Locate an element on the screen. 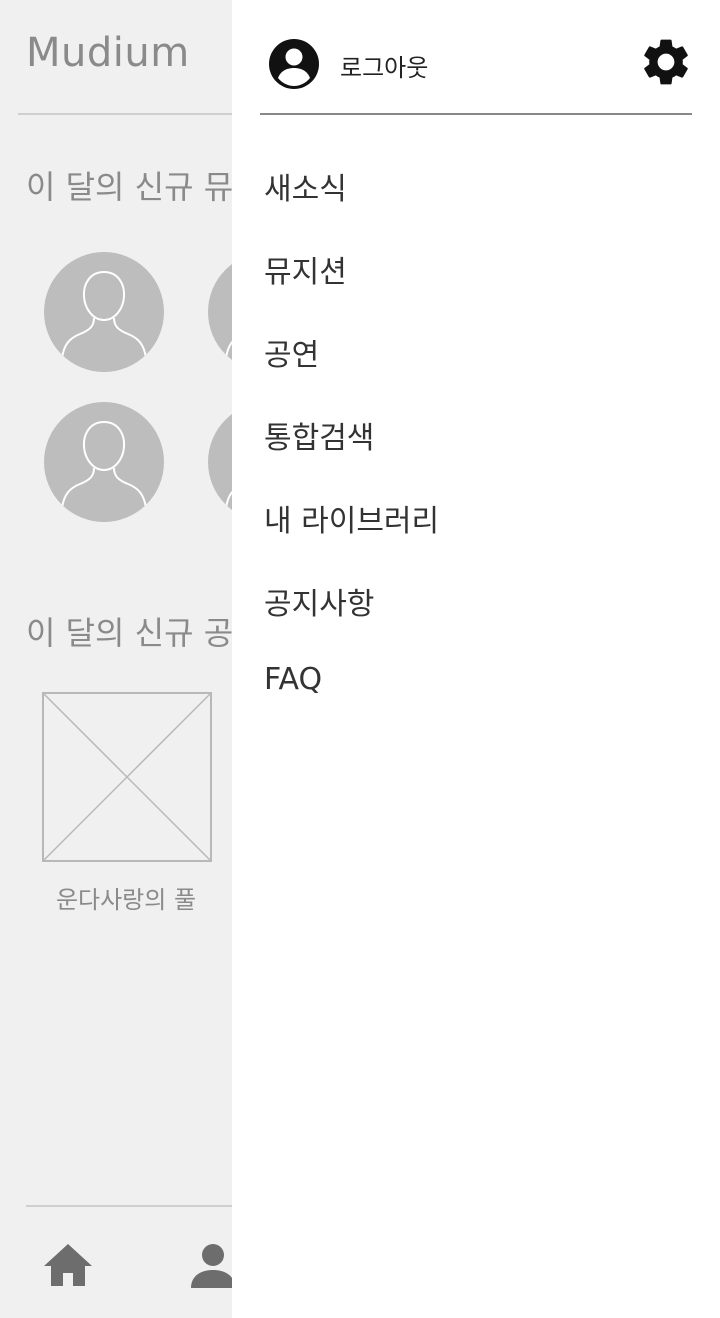  section-title-new-musicians: 이 달의 신규 뮤 is located at coordinates (130, 187).